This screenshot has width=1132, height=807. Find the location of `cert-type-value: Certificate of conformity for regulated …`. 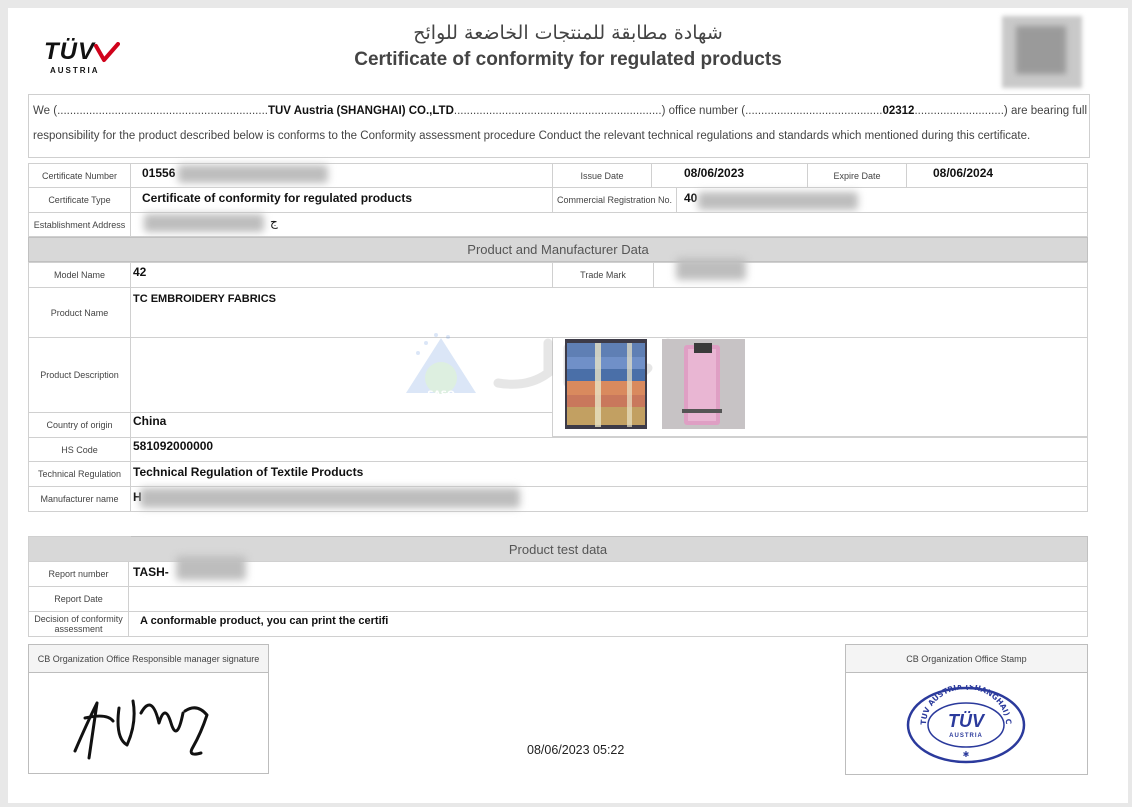

cert-type-value: Certificate of conformity for regulated … is located at coordinates (277, 198).